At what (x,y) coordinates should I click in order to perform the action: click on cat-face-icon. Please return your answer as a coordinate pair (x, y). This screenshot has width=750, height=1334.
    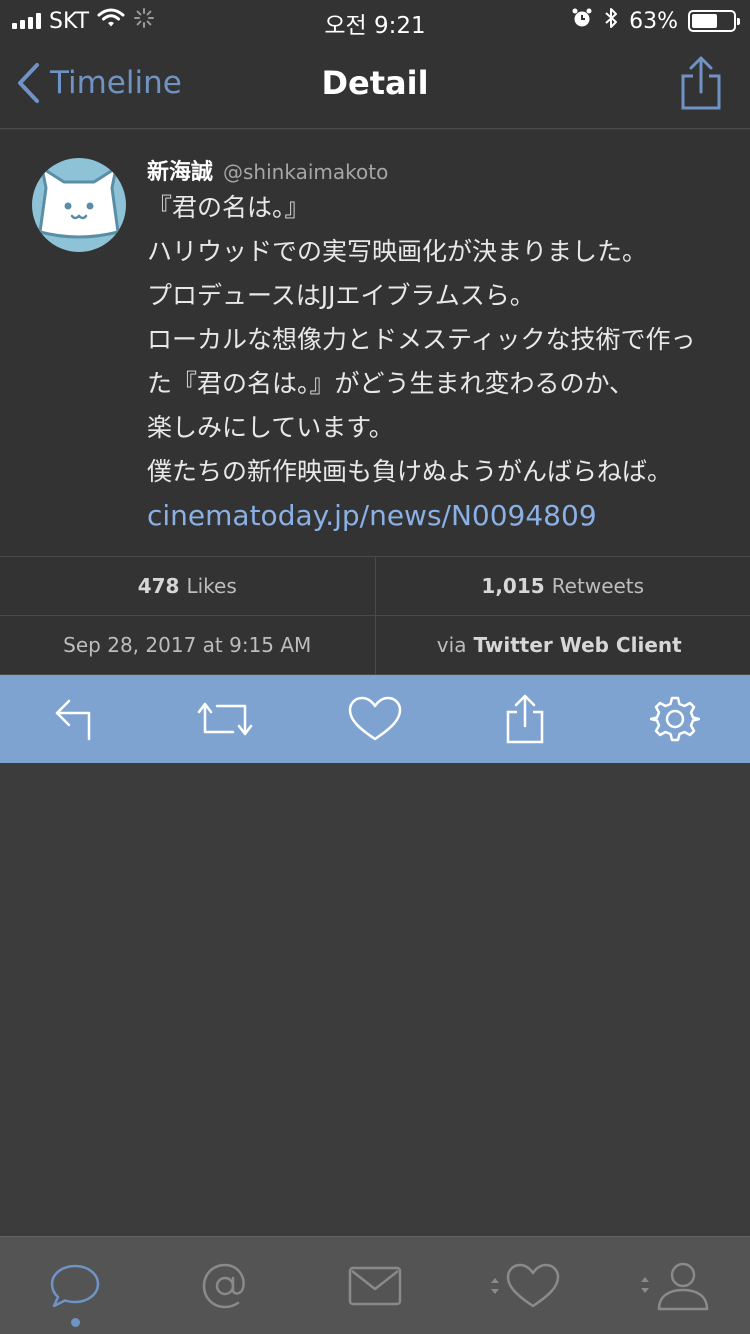
    Looking at the image, I should click on (79, 202).